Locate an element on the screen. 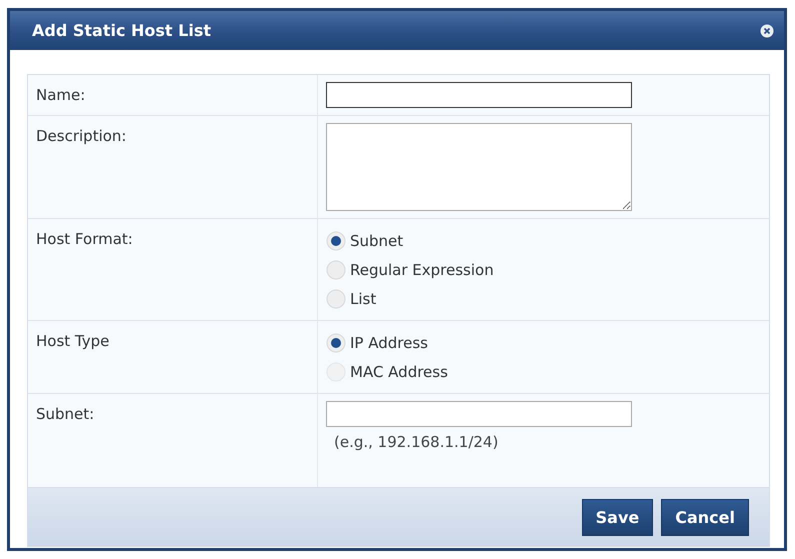 This screenshot has width=795, height=559. field-label: Host Format: is located at coordinates (84, 239).